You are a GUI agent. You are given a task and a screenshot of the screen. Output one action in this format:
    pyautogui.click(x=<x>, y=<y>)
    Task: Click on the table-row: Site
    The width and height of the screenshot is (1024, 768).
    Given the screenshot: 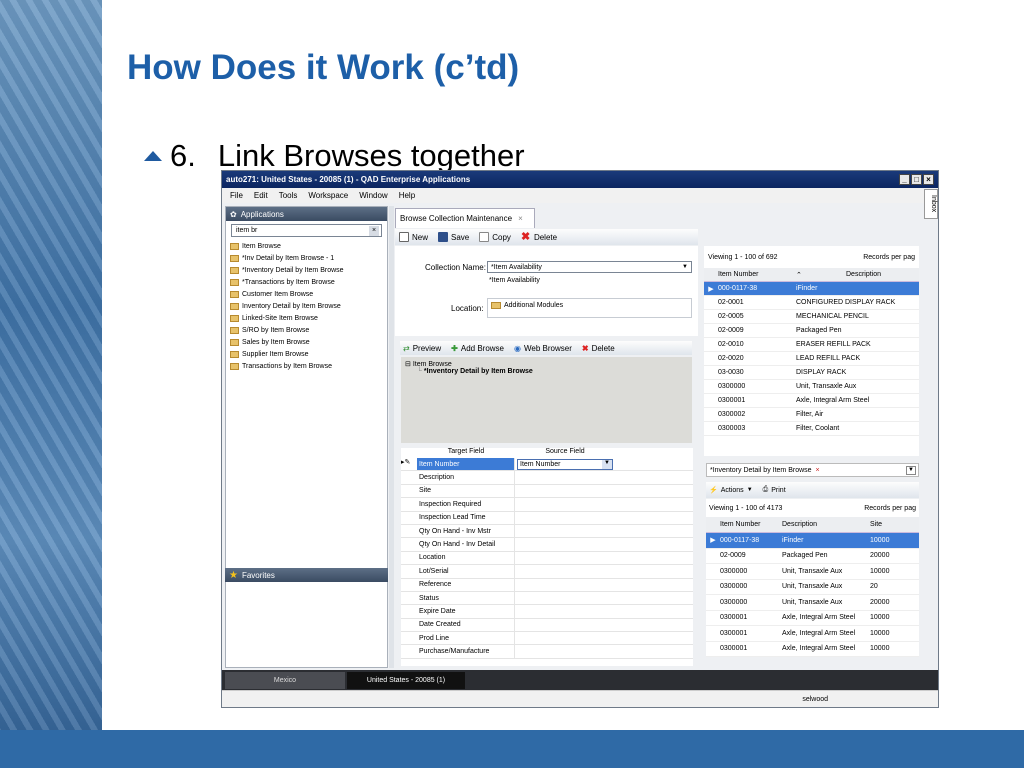 What is the action you would take?
    pyautogui.click(x=547, y=491)
    